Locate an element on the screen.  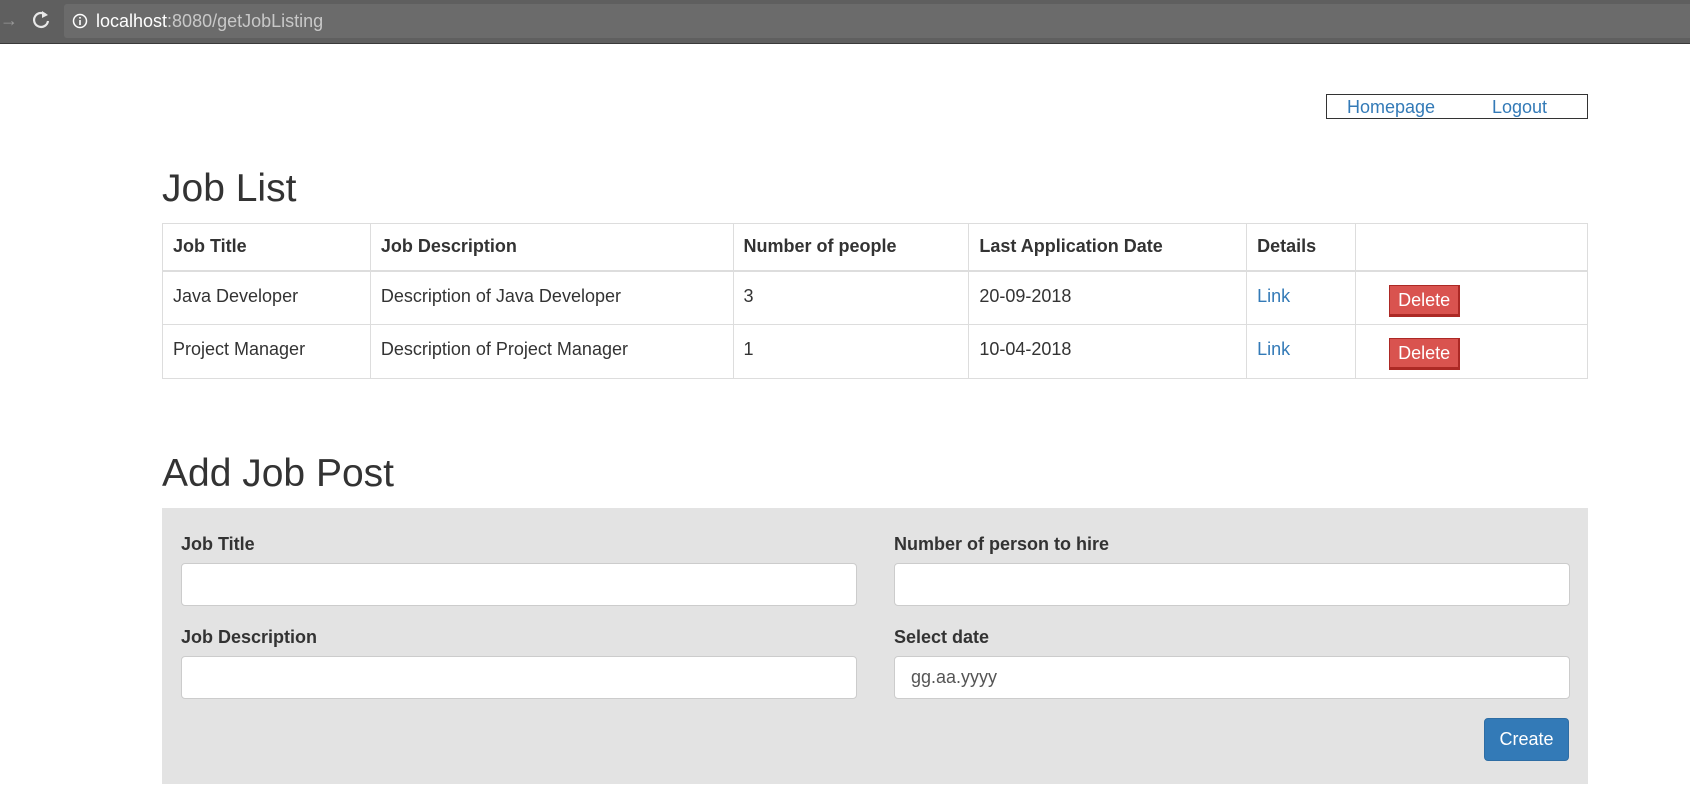
url-text: localhost:8080/getJobListing is located at coordinates (209, 21).